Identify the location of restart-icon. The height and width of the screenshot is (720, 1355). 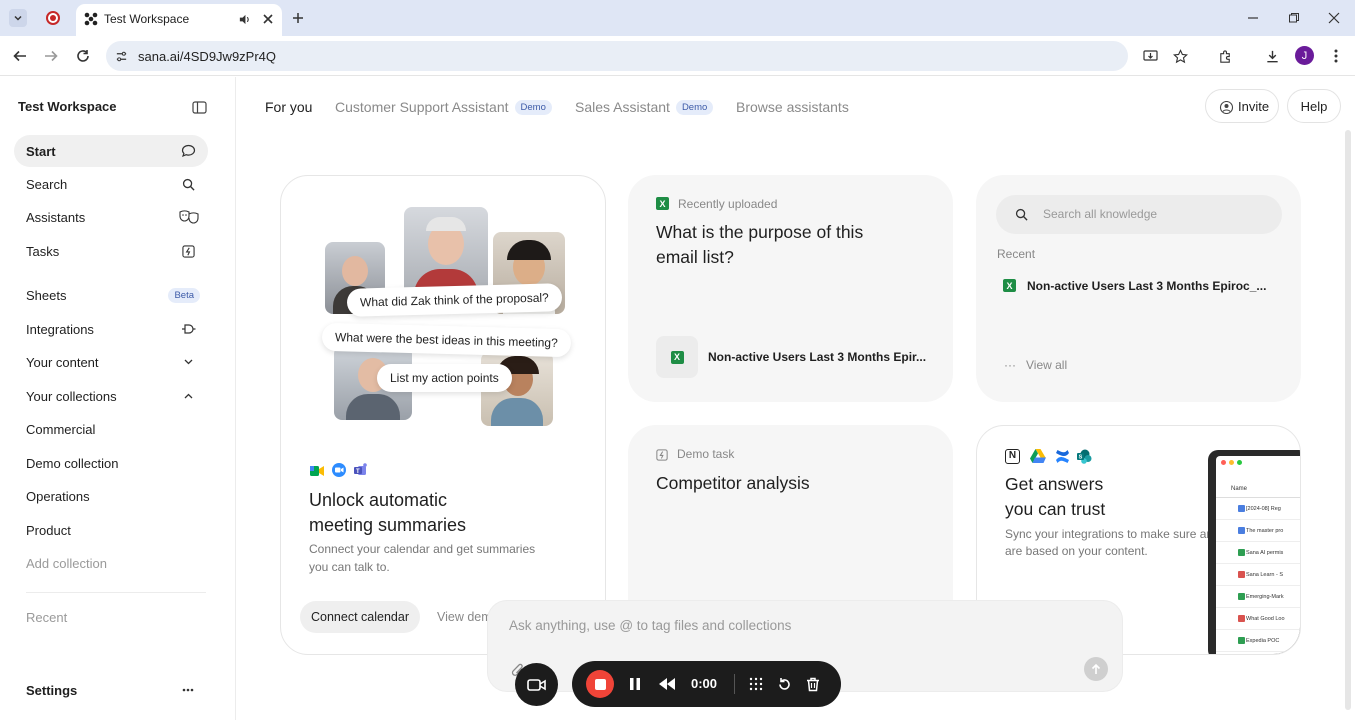
(784, 684).